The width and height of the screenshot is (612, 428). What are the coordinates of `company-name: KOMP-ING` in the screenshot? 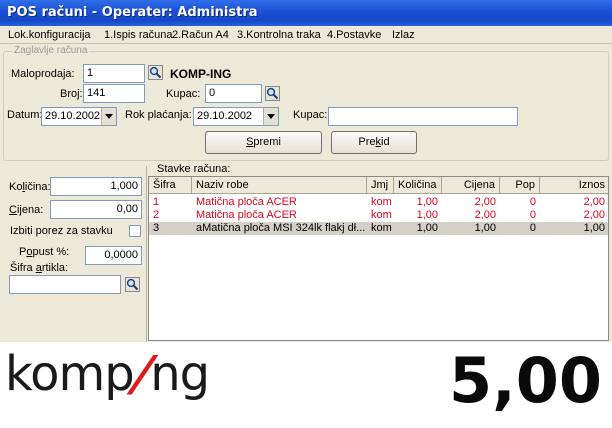 It's located at (201, 74).